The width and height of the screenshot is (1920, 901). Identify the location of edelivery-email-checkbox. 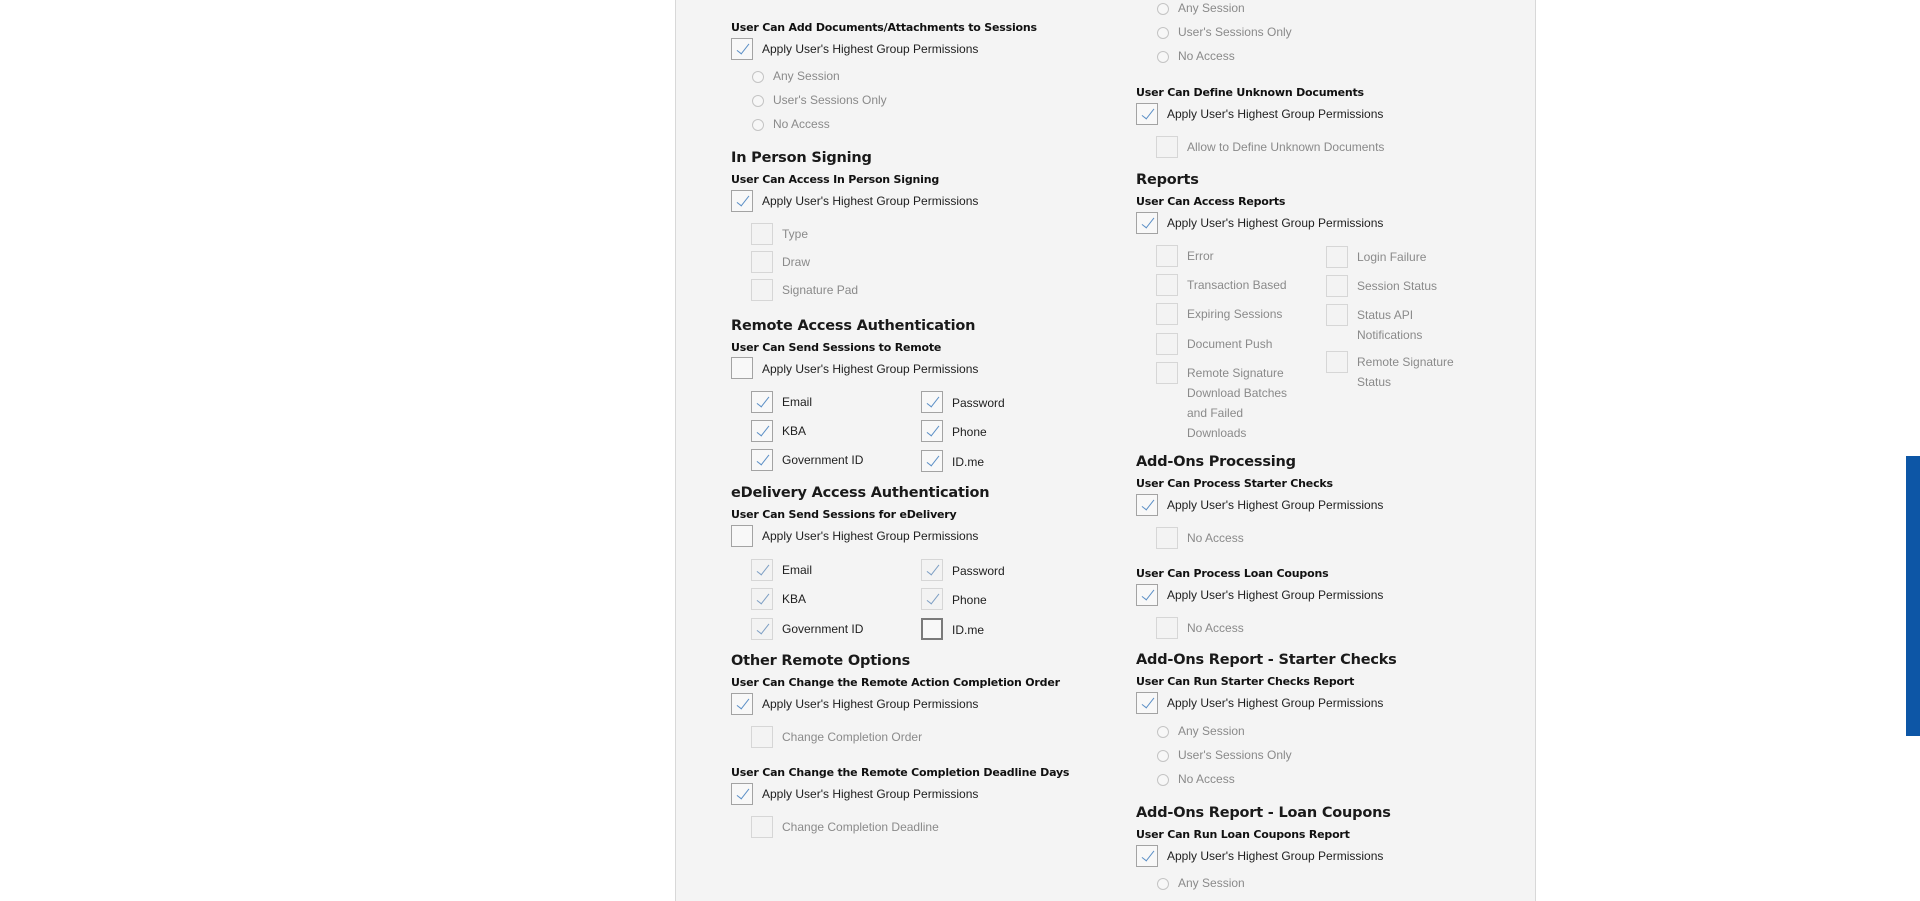
(762, 570).